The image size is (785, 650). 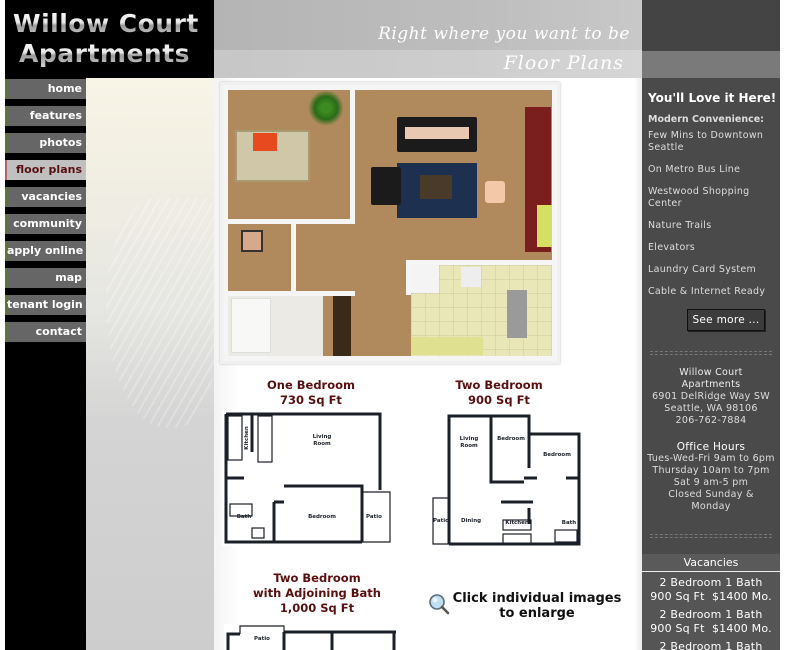 I want to click on header-right-block, so click(x=711, y=25).